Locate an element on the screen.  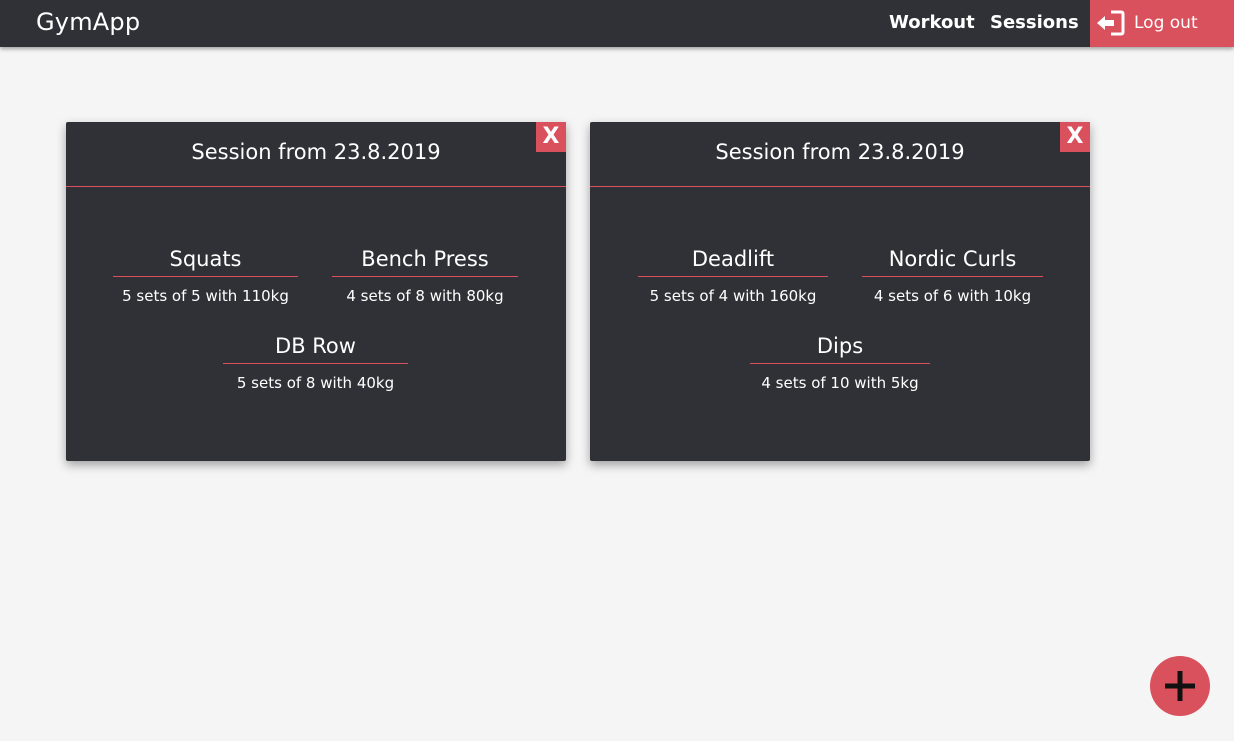
app-brand: GymApp is located at coordinates (88, 22).